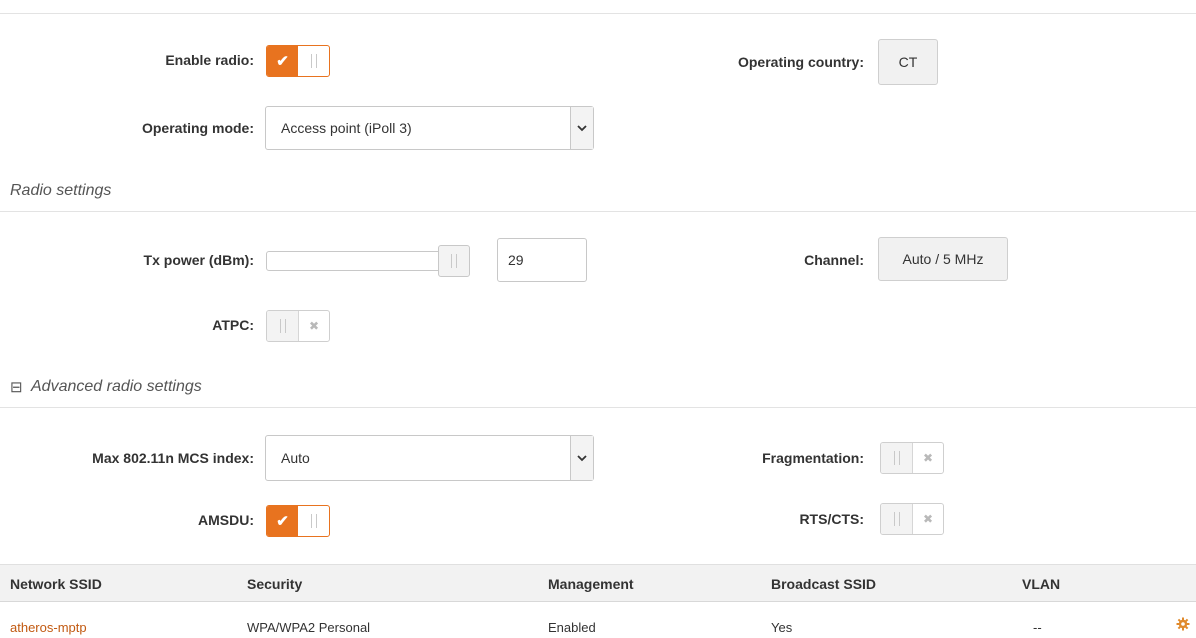 The width and height of the screenshot is (1196, 638). I want to click on broadcast-cell: Yes, so click(782, 627).